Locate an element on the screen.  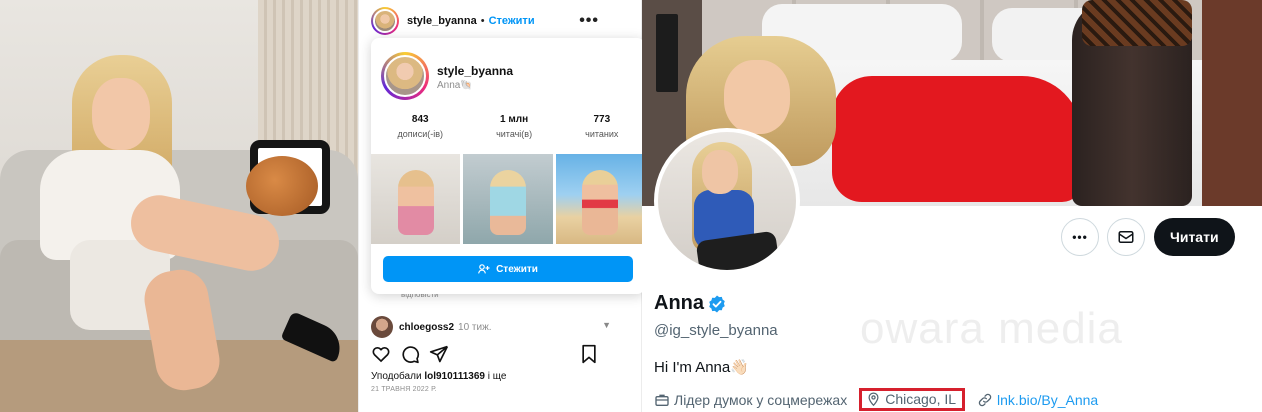
follow-button-label: Стежити is located at coordinates (517, 269).